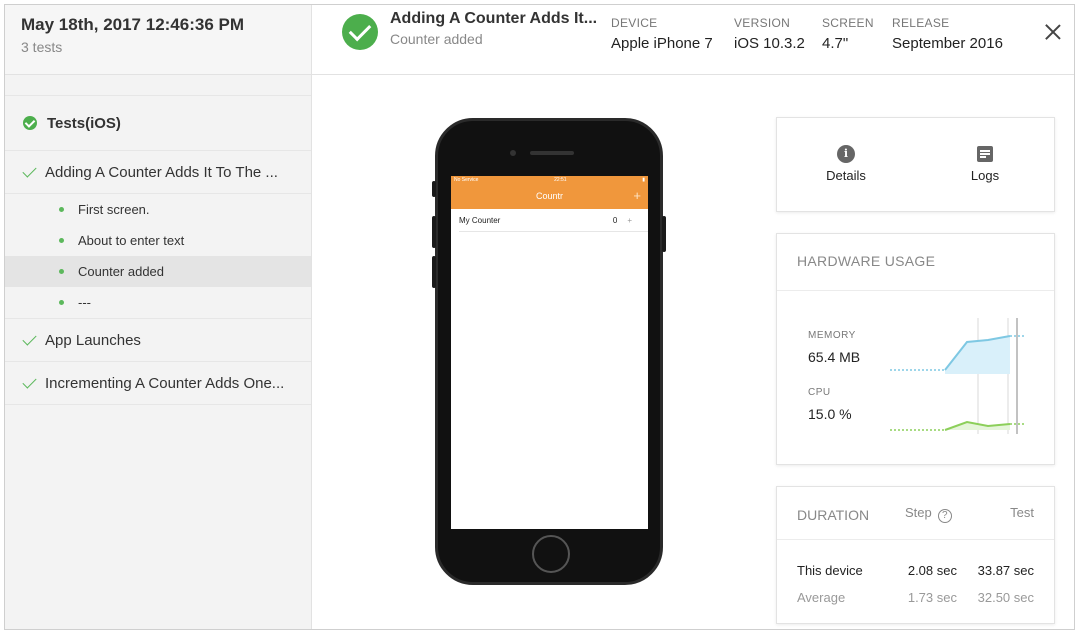 This screenshot has width=1079, height=634. Describe the element at coordinates (769, 34) in the screenshot. I see `version-meta: VERSION iOS 10.3.2` at that location.